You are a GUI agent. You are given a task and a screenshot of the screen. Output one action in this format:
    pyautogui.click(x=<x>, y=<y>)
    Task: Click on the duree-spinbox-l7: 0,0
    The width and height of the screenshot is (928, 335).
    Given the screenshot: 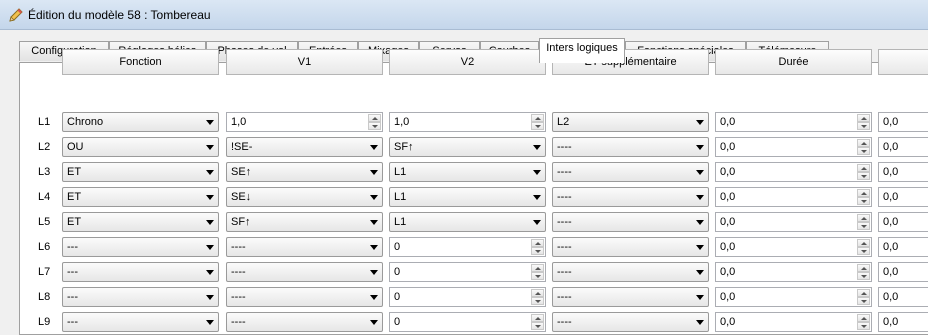 What is the action you would take?
    pyautogui.click(x=793, y=272)
    